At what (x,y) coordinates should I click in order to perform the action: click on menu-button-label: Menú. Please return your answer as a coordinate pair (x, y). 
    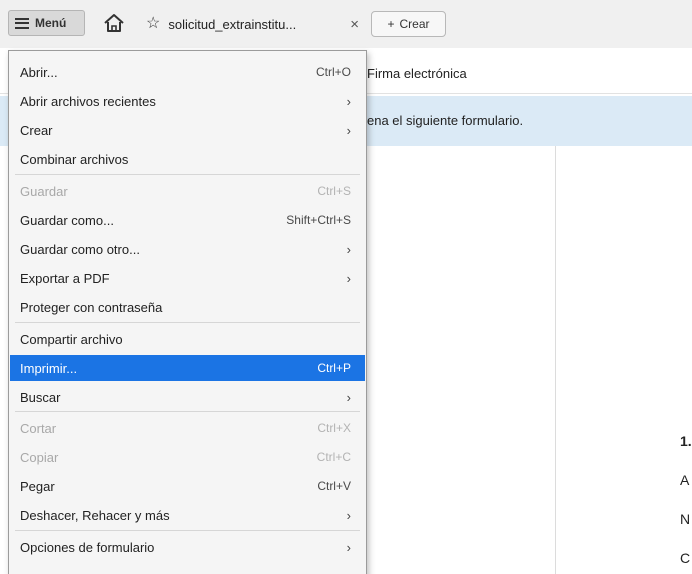
    Looking at the image, I should click on (51, 23).